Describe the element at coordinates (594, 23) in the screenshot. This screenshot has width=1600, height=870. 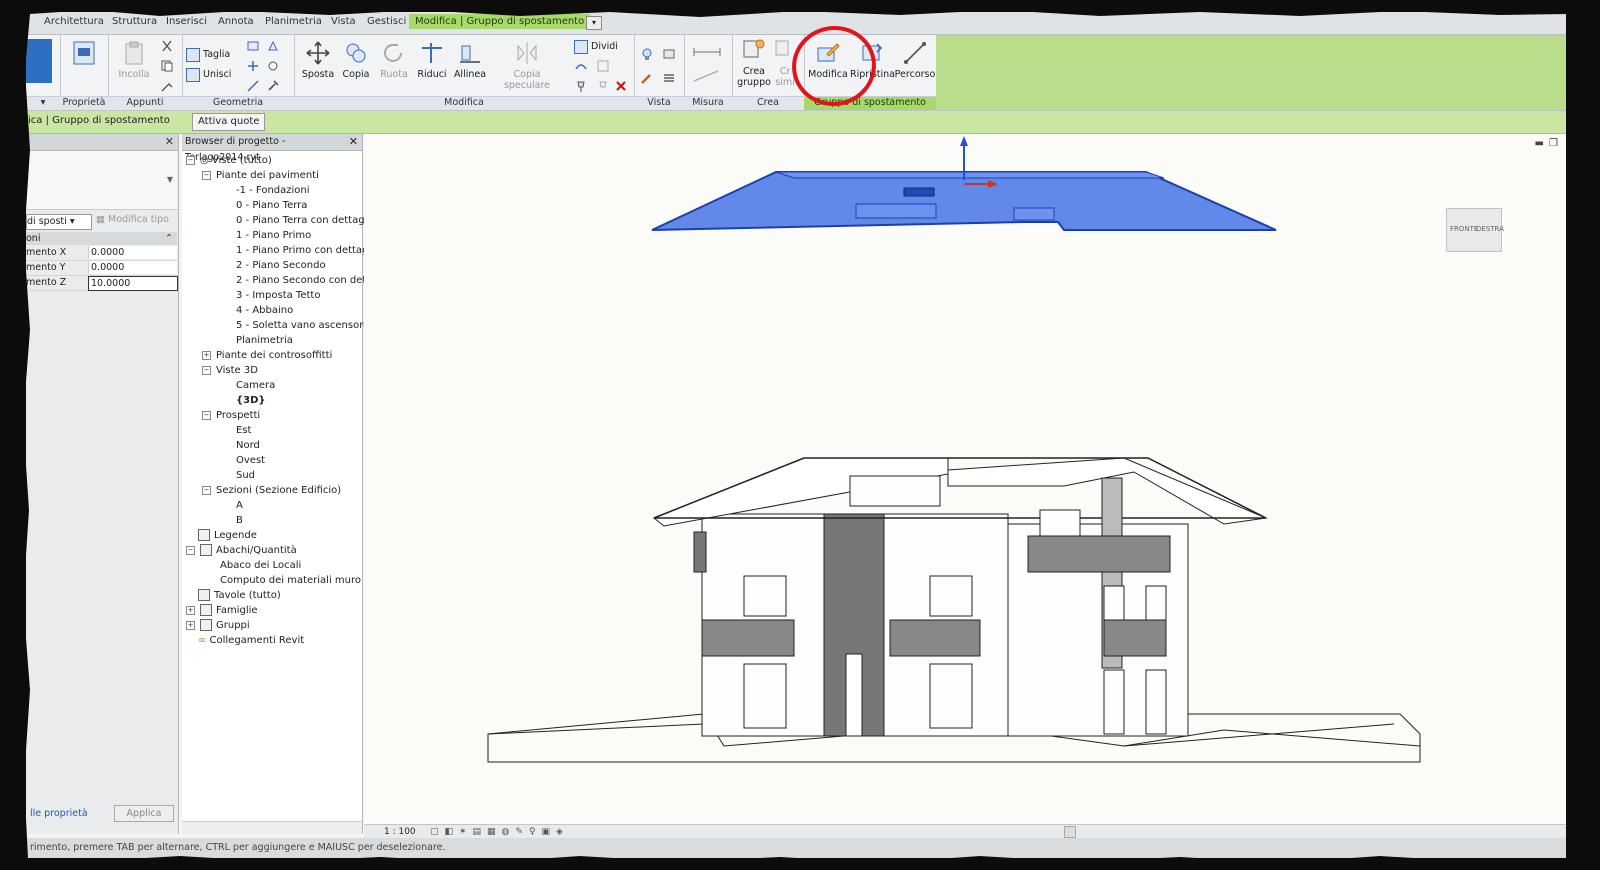
I see `ribbon-options-icon: ▾` at that location.